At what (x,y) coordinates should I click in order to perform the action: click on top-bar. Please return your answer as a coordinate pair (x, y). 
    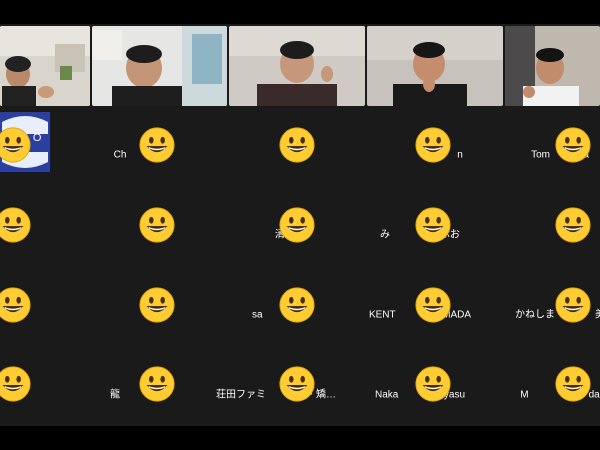
    Looking at the image, I should click on (300, 12).